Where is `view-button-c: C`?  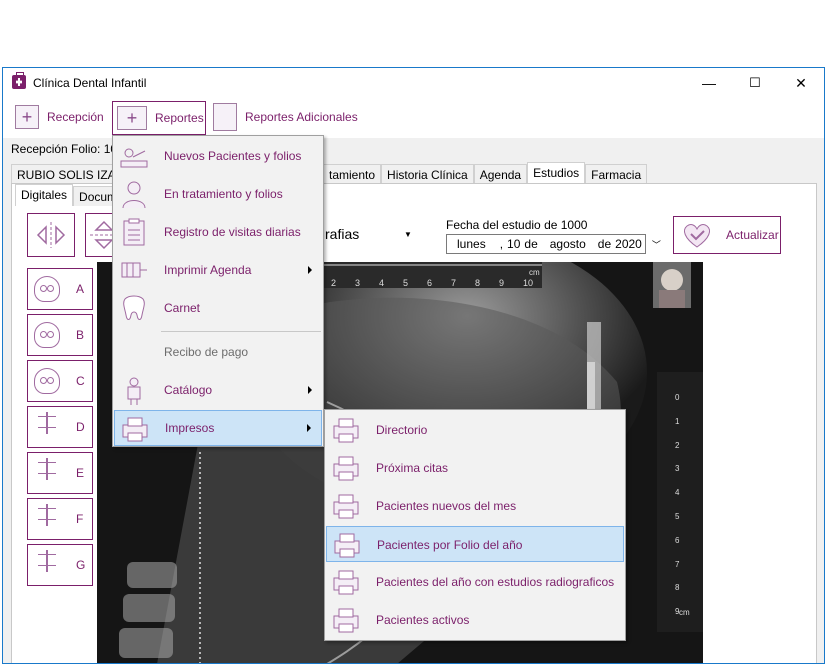
view-button-c: C is located at coordinates (60, 381).